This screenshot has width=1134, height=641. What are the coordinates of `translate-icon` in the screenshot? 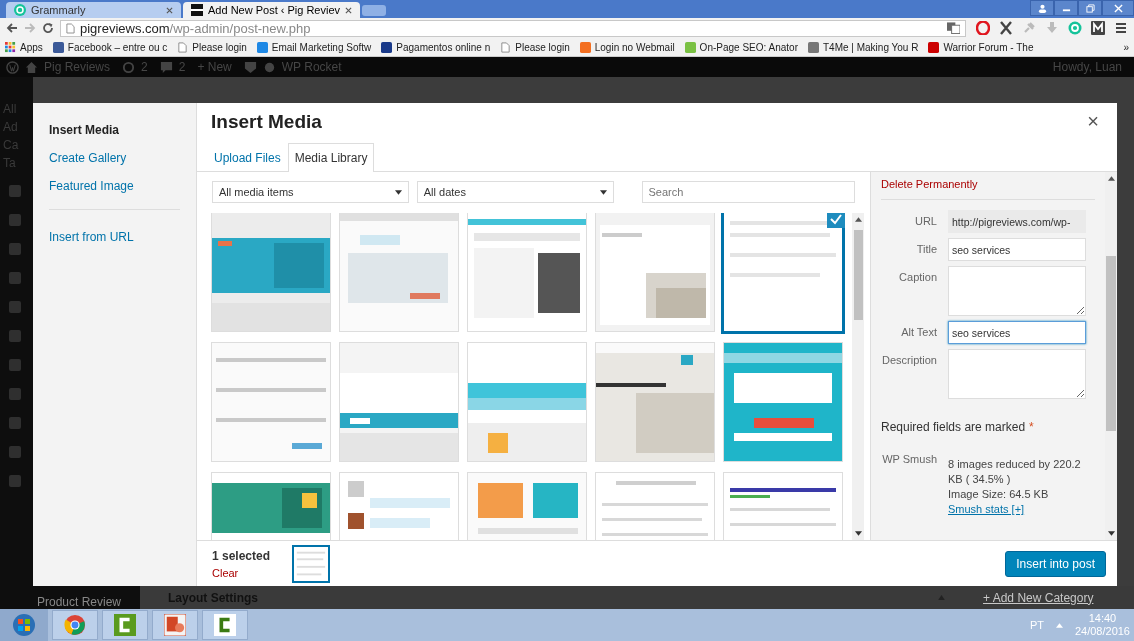 It's located at (953, 28).